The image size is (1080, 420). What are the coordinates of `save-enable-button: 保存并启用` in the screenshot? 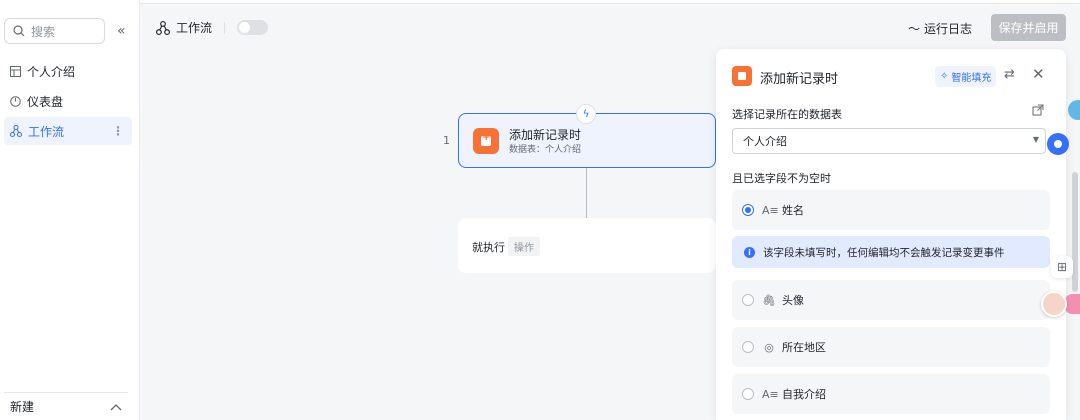 It's located at (1028, 27).